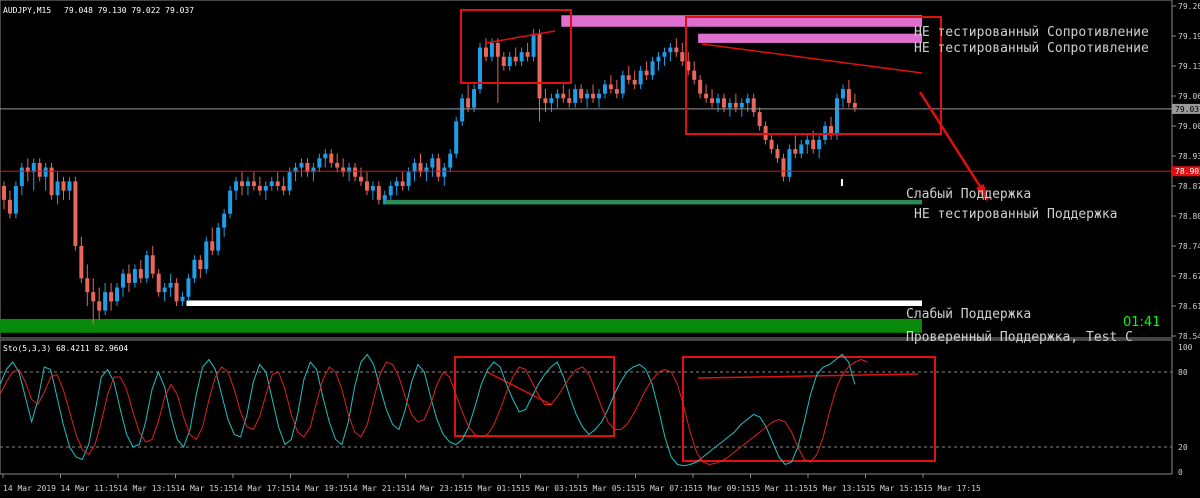  I want to click on frame-top-left, so click(516, 46).